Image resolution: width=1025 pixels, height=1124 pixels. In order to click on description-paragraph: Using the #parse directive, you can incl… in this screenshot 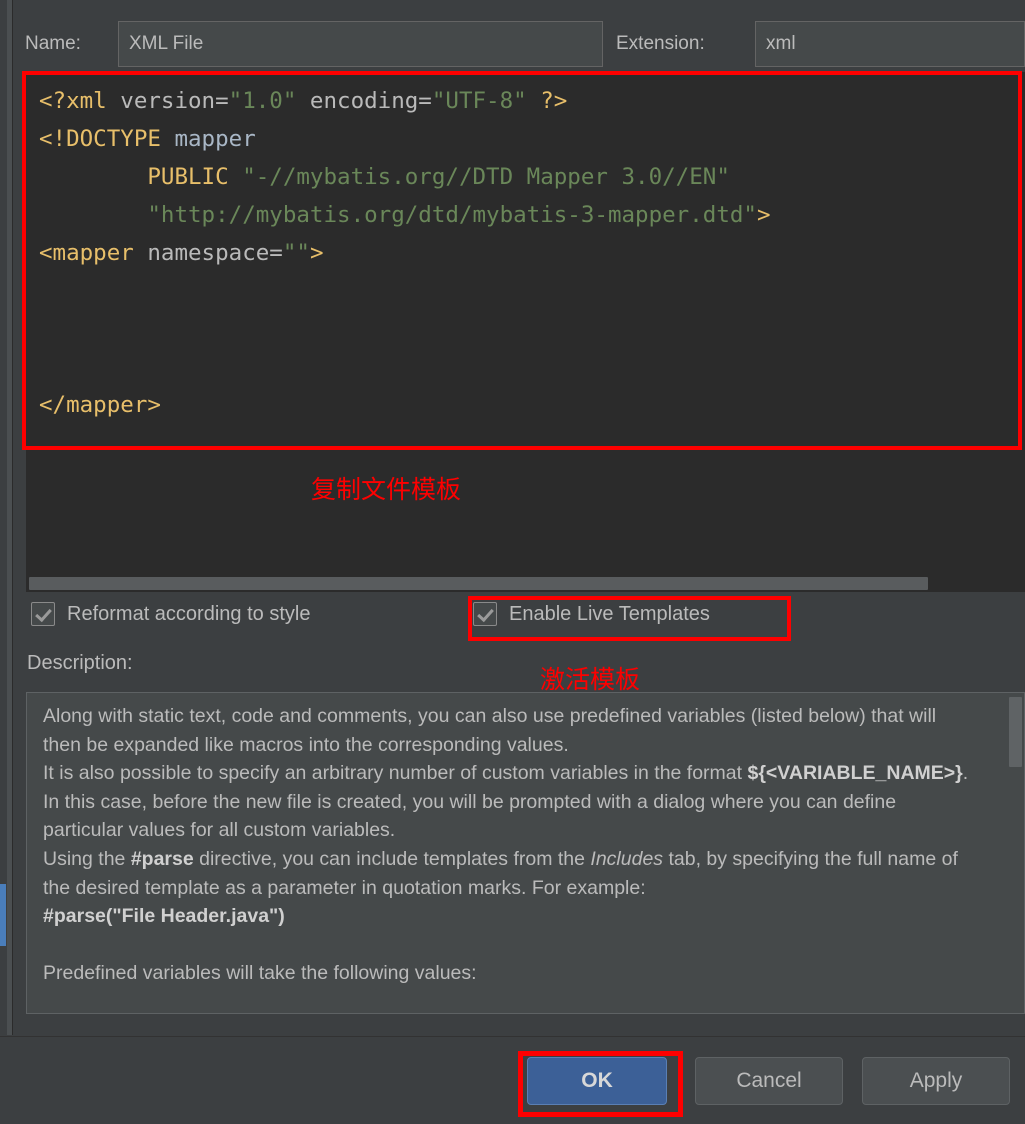, I will do `click(500, 873)`.